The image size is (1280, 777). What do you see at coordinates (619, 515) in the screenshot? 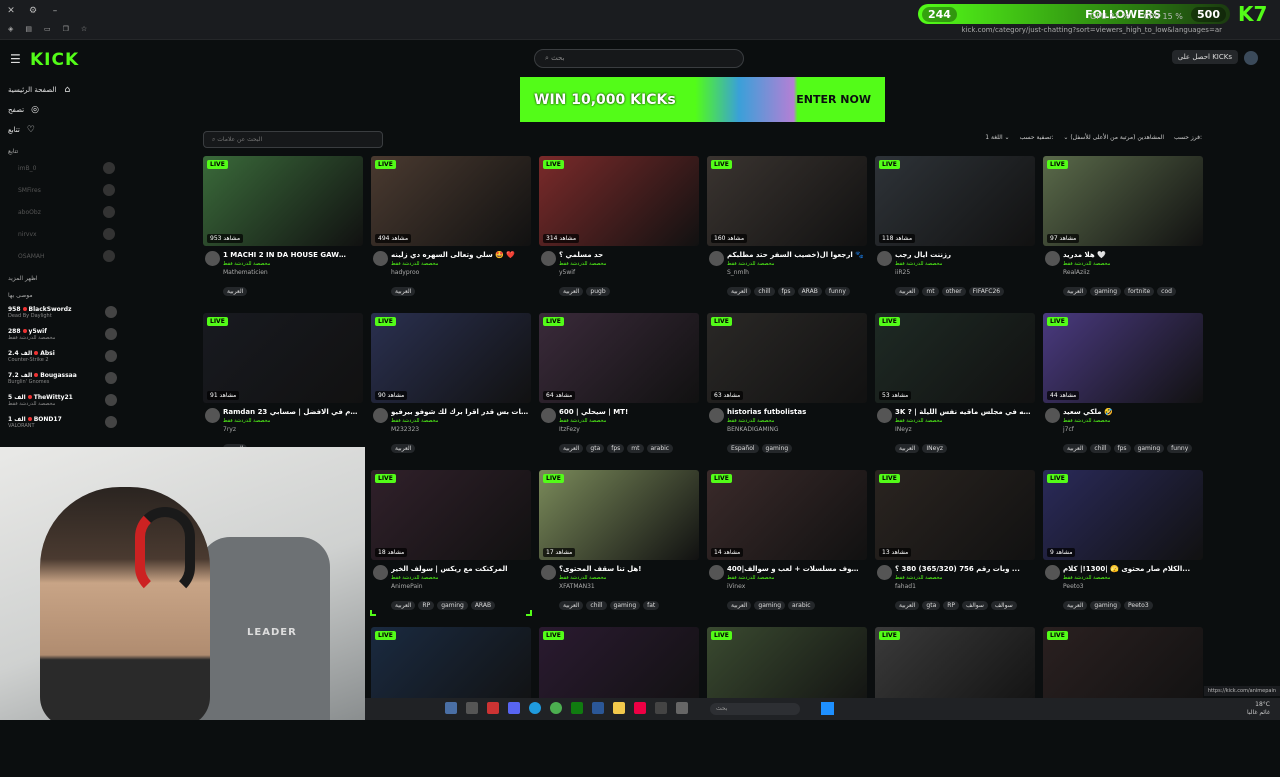
I see `stream-thumbnail: LIVE 17 مشاهد` at bounding box center [619, 515].